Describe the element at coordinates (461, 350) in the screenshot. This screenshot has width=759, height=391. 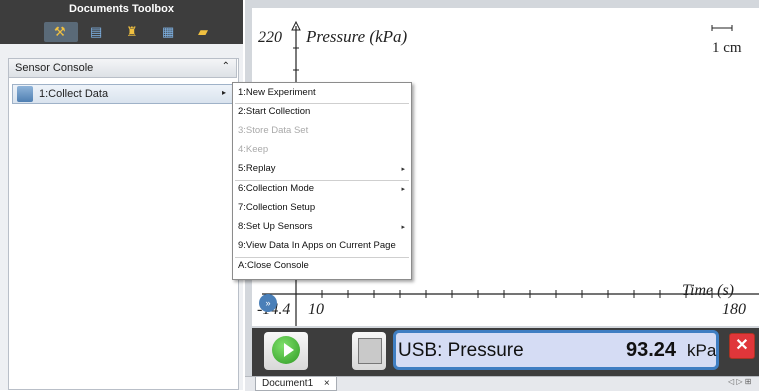
I see `sensor-name: USB: Pressure` at that location.